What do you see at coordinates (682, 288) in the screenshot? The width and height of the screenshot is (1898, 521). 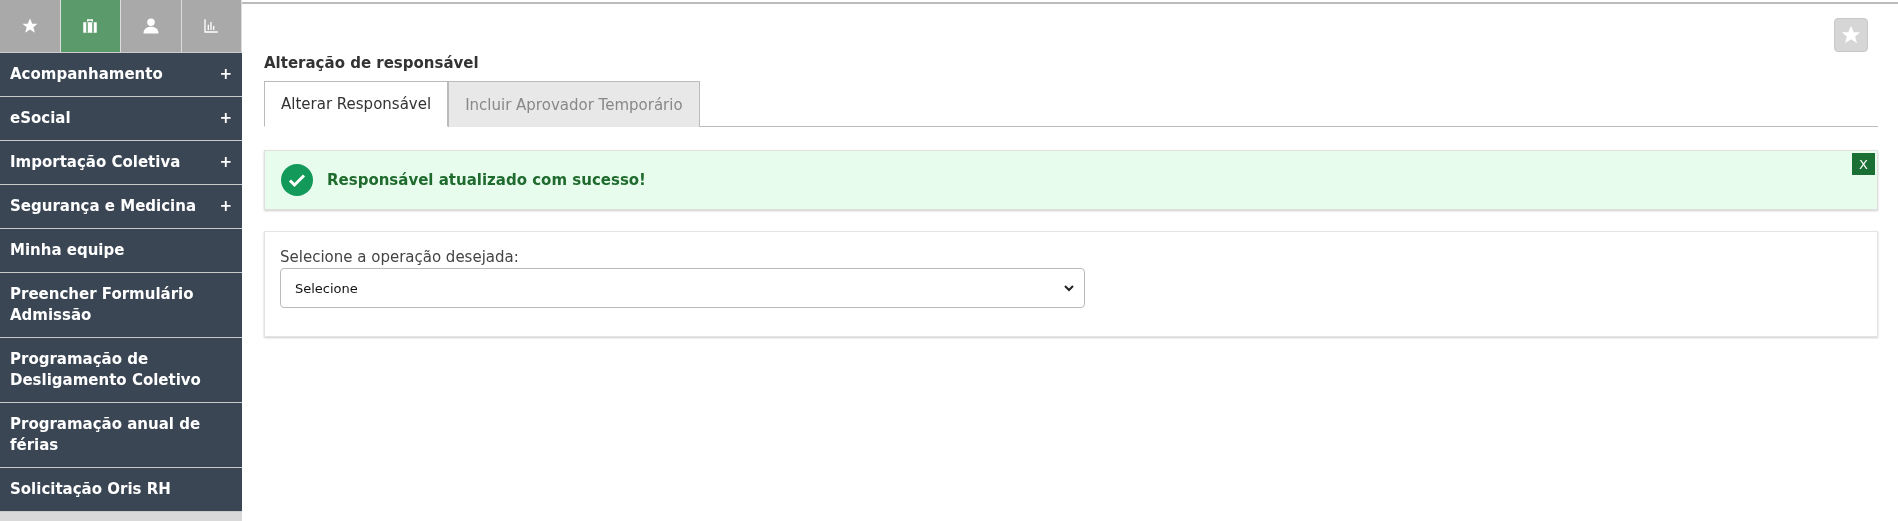 I see `operation-select: Selecione` at bounding box center [682, 288].